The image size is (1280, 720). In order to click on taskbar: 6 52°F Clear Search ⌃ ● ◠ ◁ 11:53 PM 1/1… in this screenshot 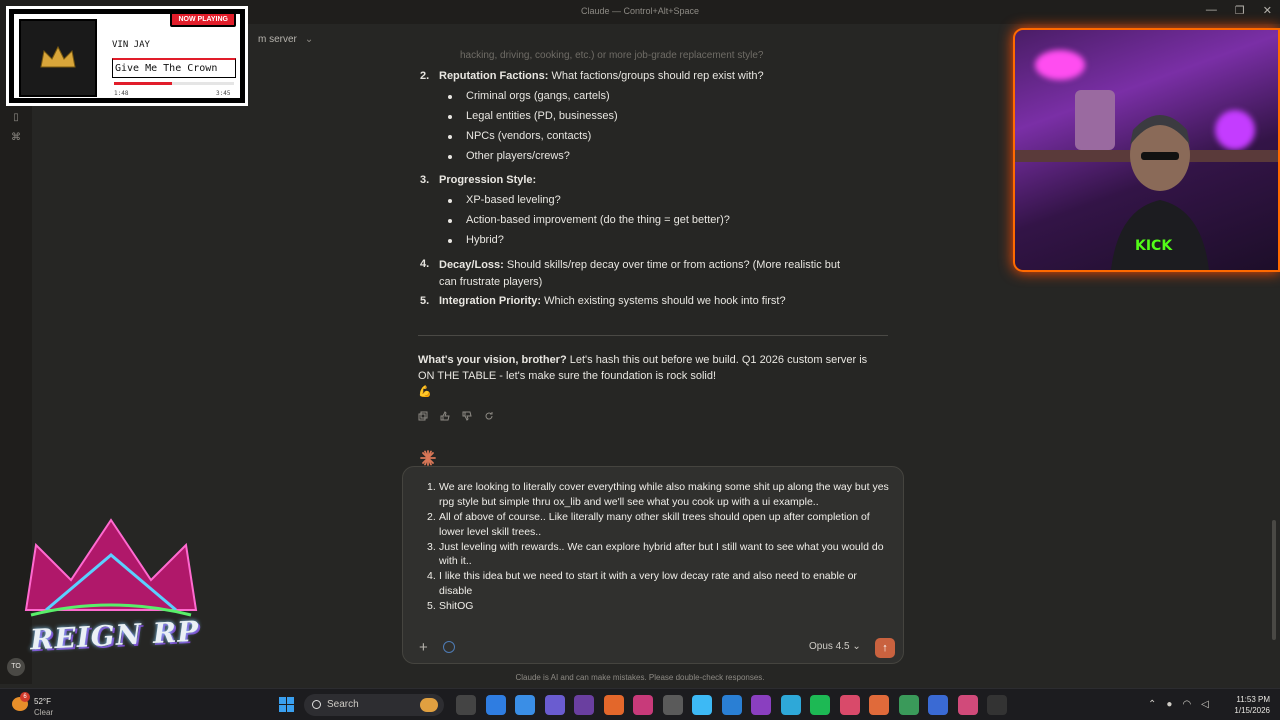, I will do `click(640, 704)`.